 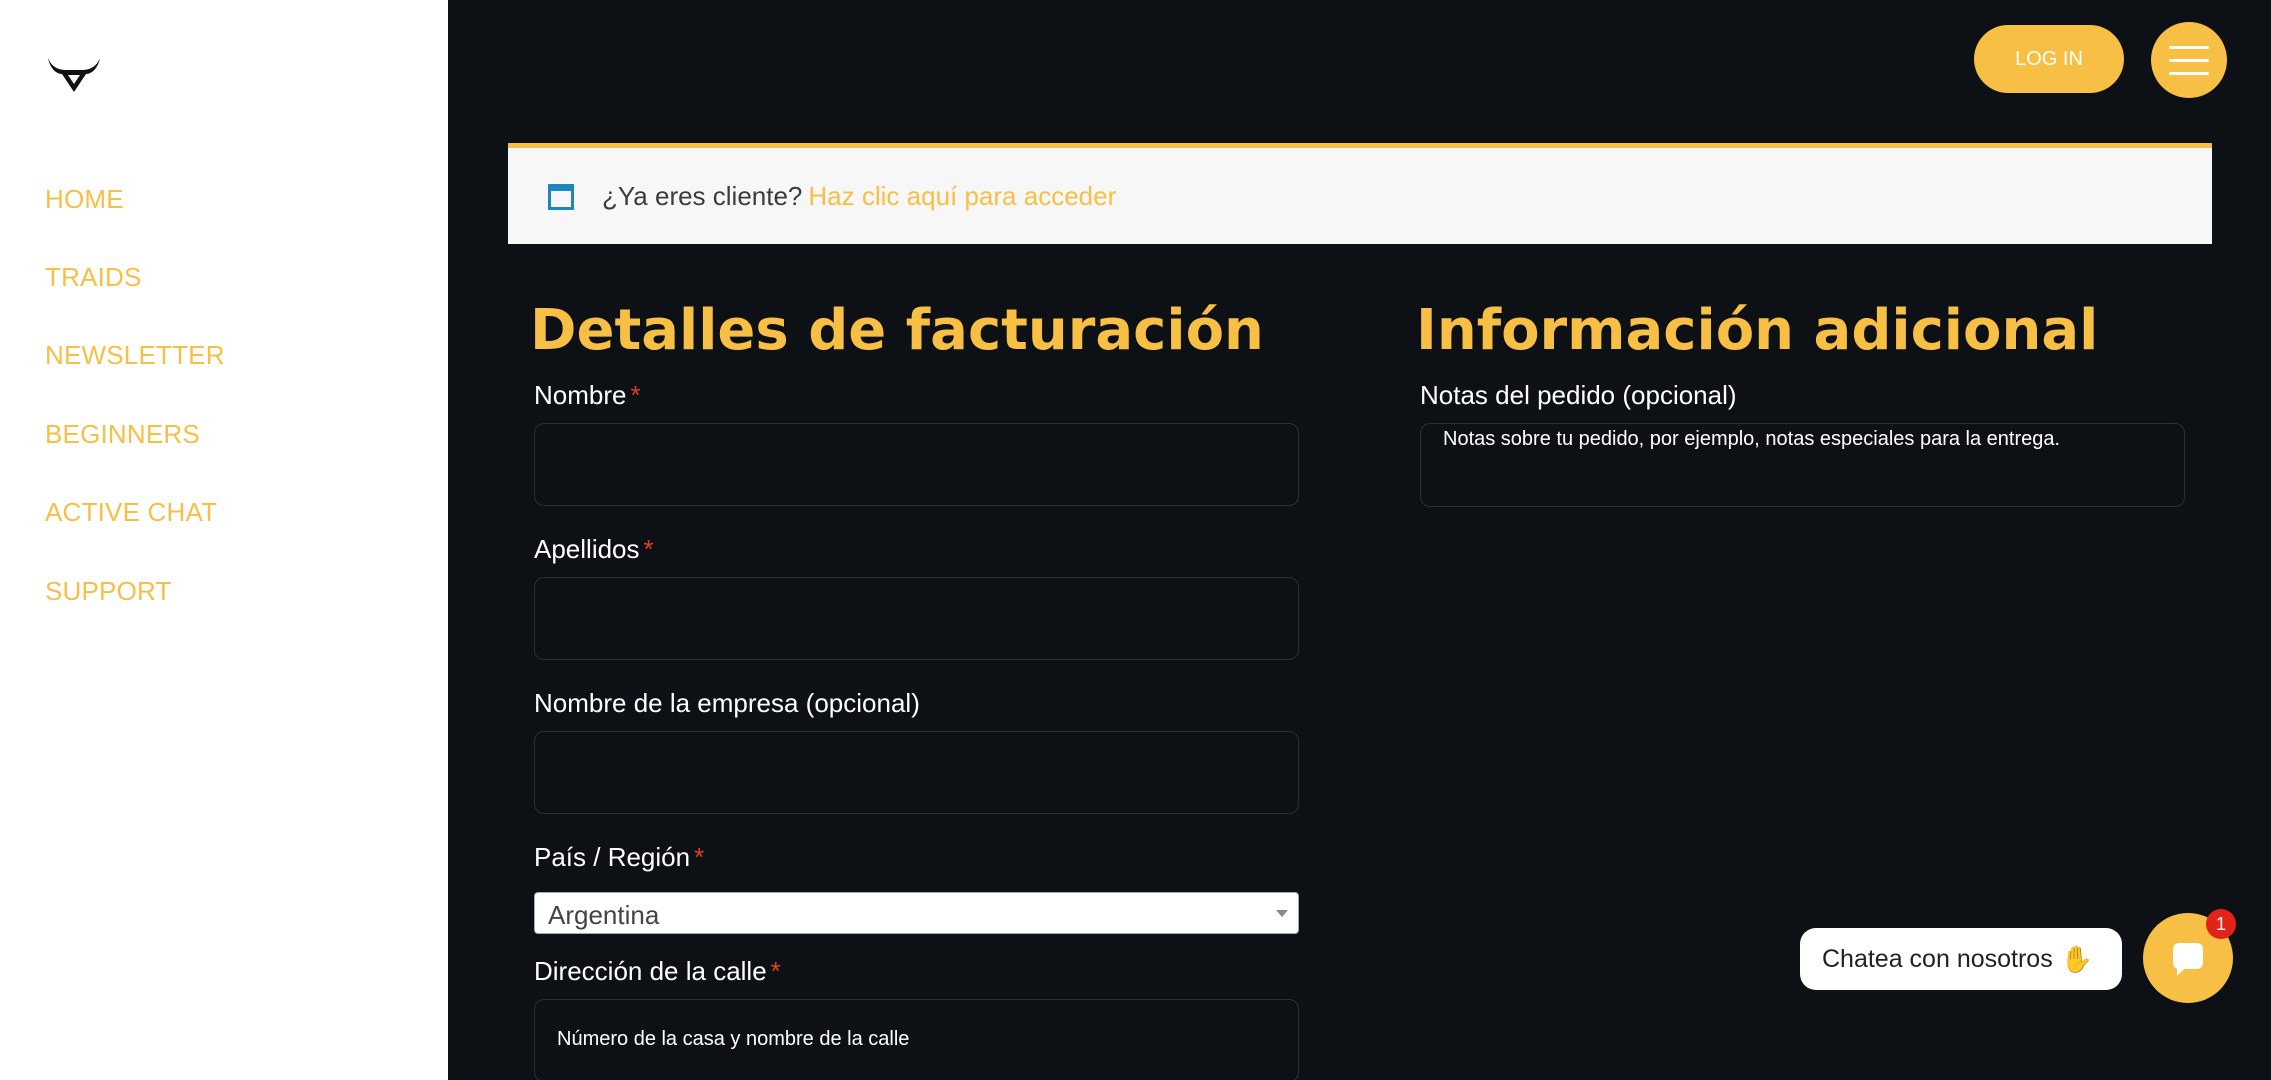 What do you see at coordinates (561, 197) in the screenshot?
I see `window-icon` at bounding box center [561, 197].